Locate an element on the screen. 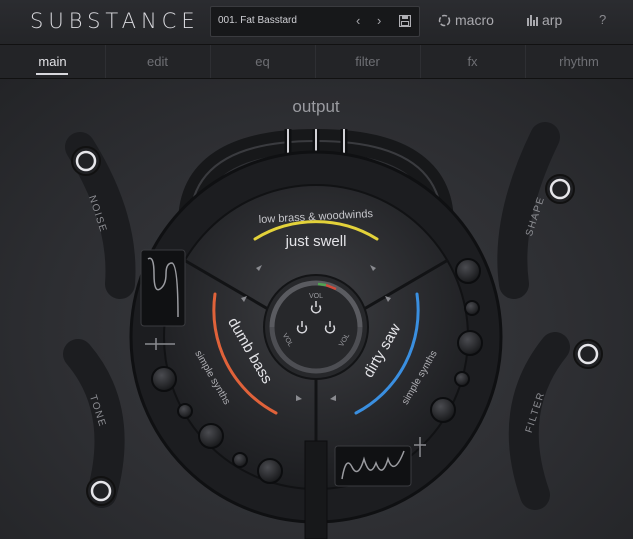 The width and height of the screenshot is (633, 539). save-icon is located at coordinates (405, 21).